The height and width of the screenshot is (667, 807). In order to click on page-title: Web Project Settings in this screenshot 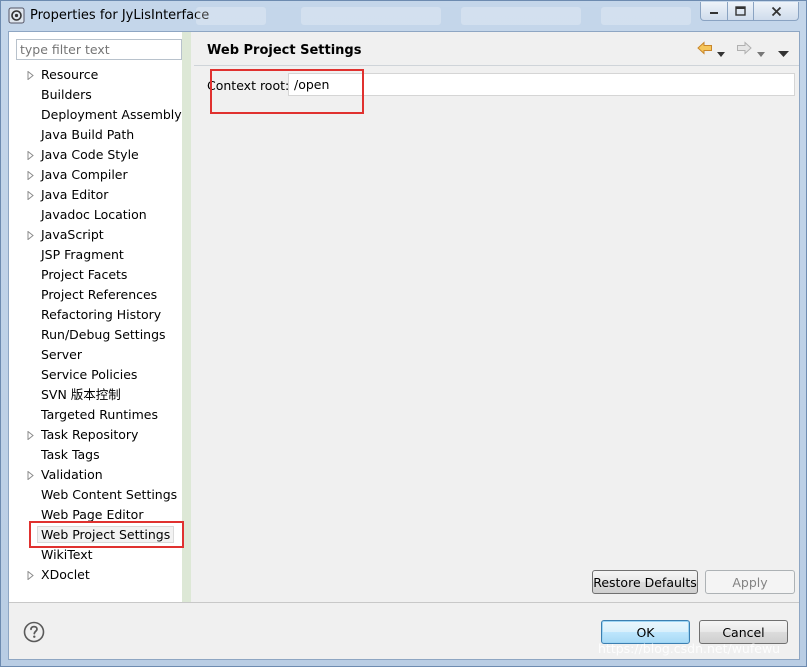, I will do `click(284, 50)`.